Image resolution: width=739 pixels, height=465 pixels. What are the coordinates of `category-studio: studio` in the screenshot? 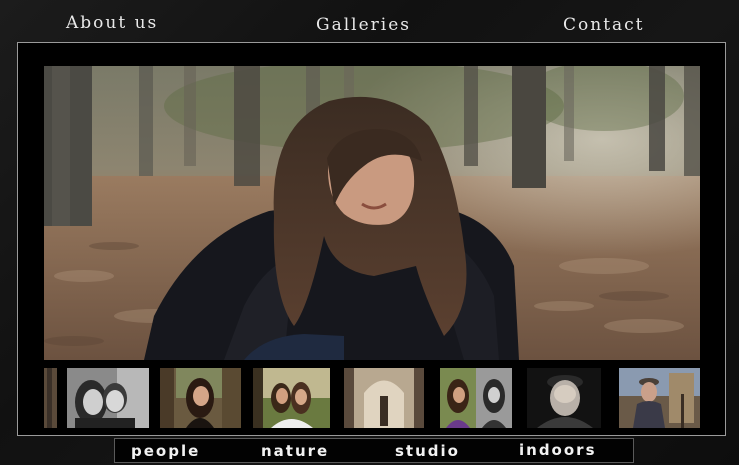 It's located at (427, 451).